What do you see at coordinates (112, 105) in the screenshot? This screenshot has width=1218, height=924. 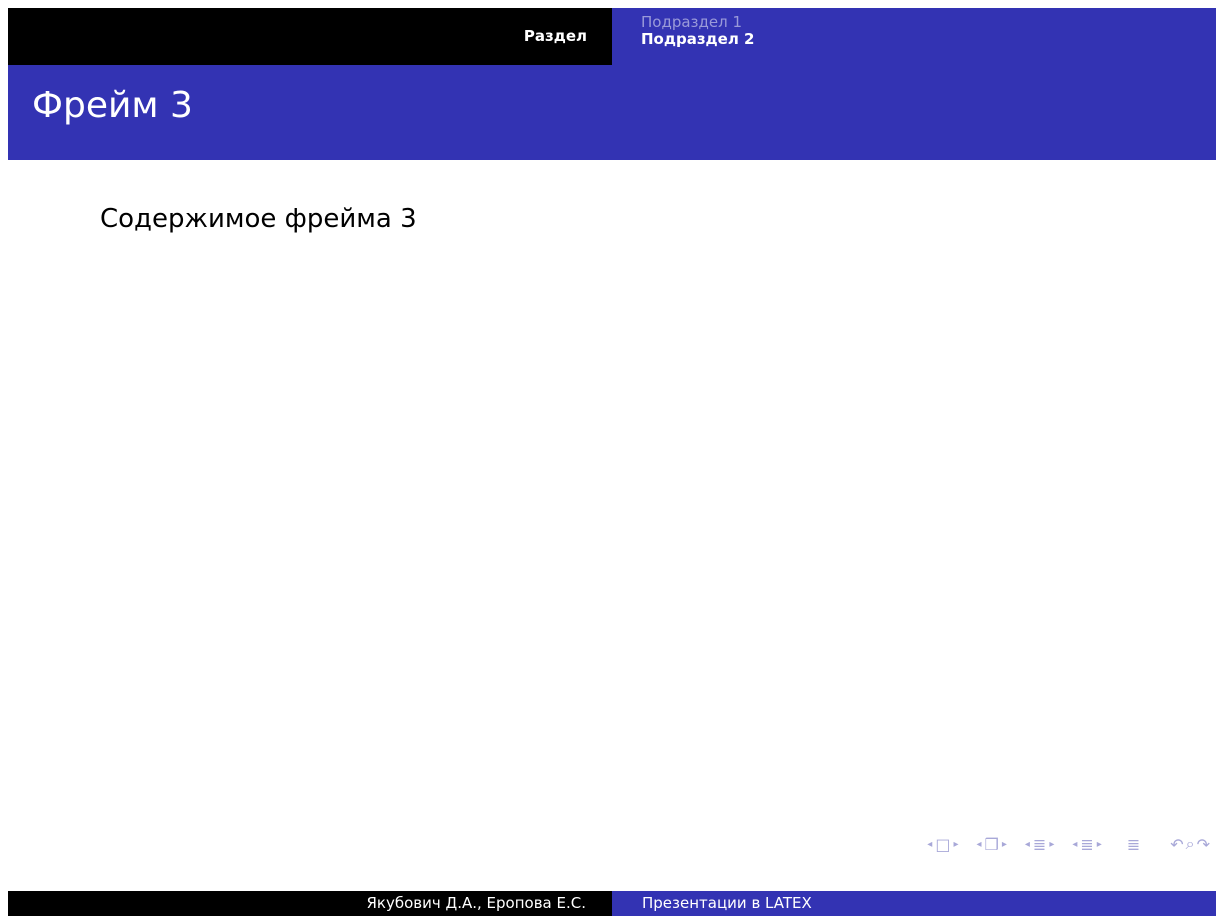 I see `frame-title: Фрейм 3` at bounding box center [112, 105].